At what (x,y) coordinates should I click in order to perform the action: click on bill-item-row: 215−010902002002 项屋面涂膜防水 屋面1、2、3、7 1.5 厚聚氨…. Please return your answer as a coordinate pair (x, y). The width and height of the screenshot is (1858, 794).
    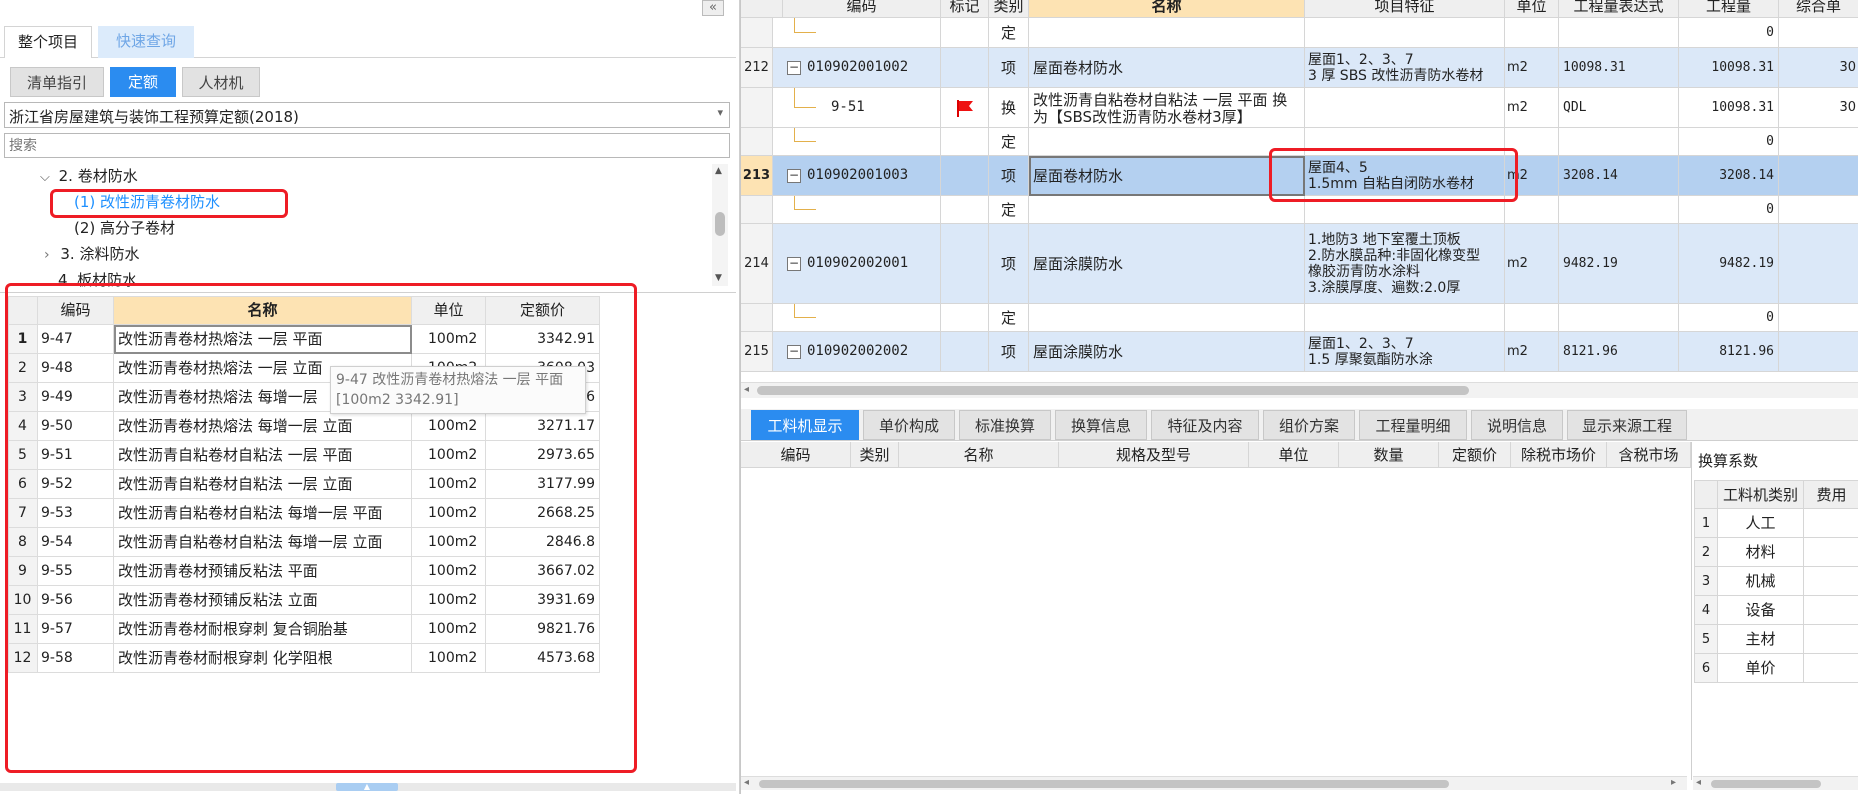
    Looking at the image, I should click on (1299, 352).